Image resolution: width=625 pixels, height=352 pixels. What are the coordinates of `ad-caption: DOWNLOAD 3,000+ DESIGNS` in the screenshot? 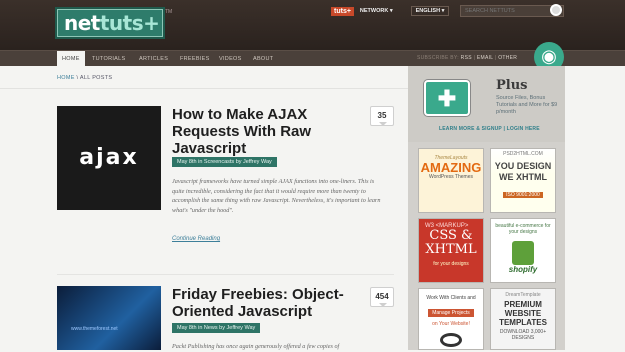 It's located at (523, 335).